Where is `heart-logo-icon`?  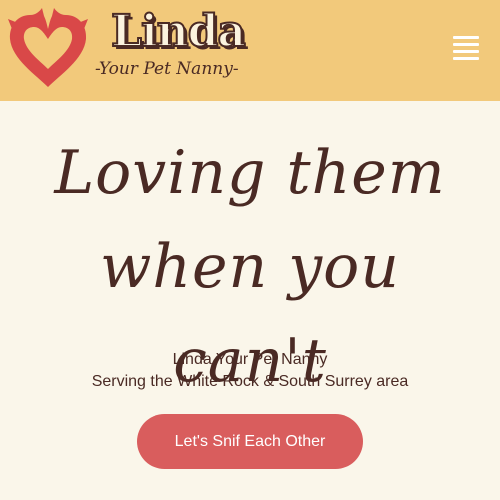 heart-logo-icon is located at coordinates (48, 48).